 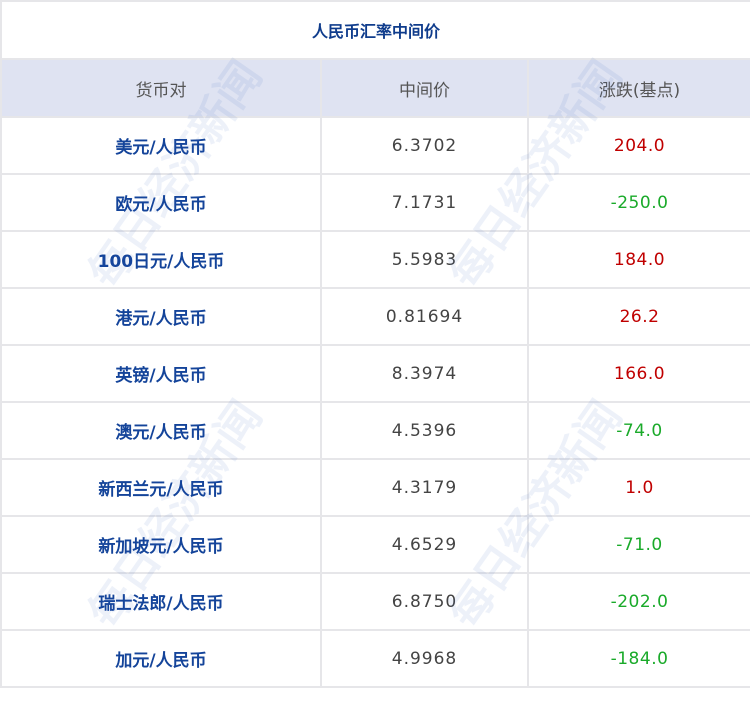 I want to click on table-header-row: 货币对 中间价 涨跌(基点), so click(x=375, y=88).